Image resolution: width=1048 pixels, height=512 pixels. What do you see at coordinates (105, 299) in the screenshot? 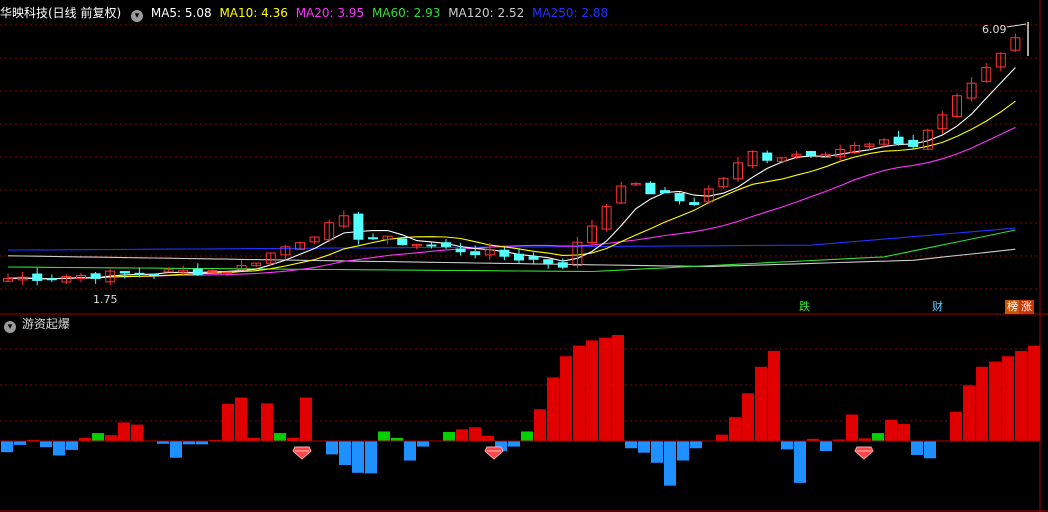
I see `low-price-label: 1.75` at bounding box center [105, 299].